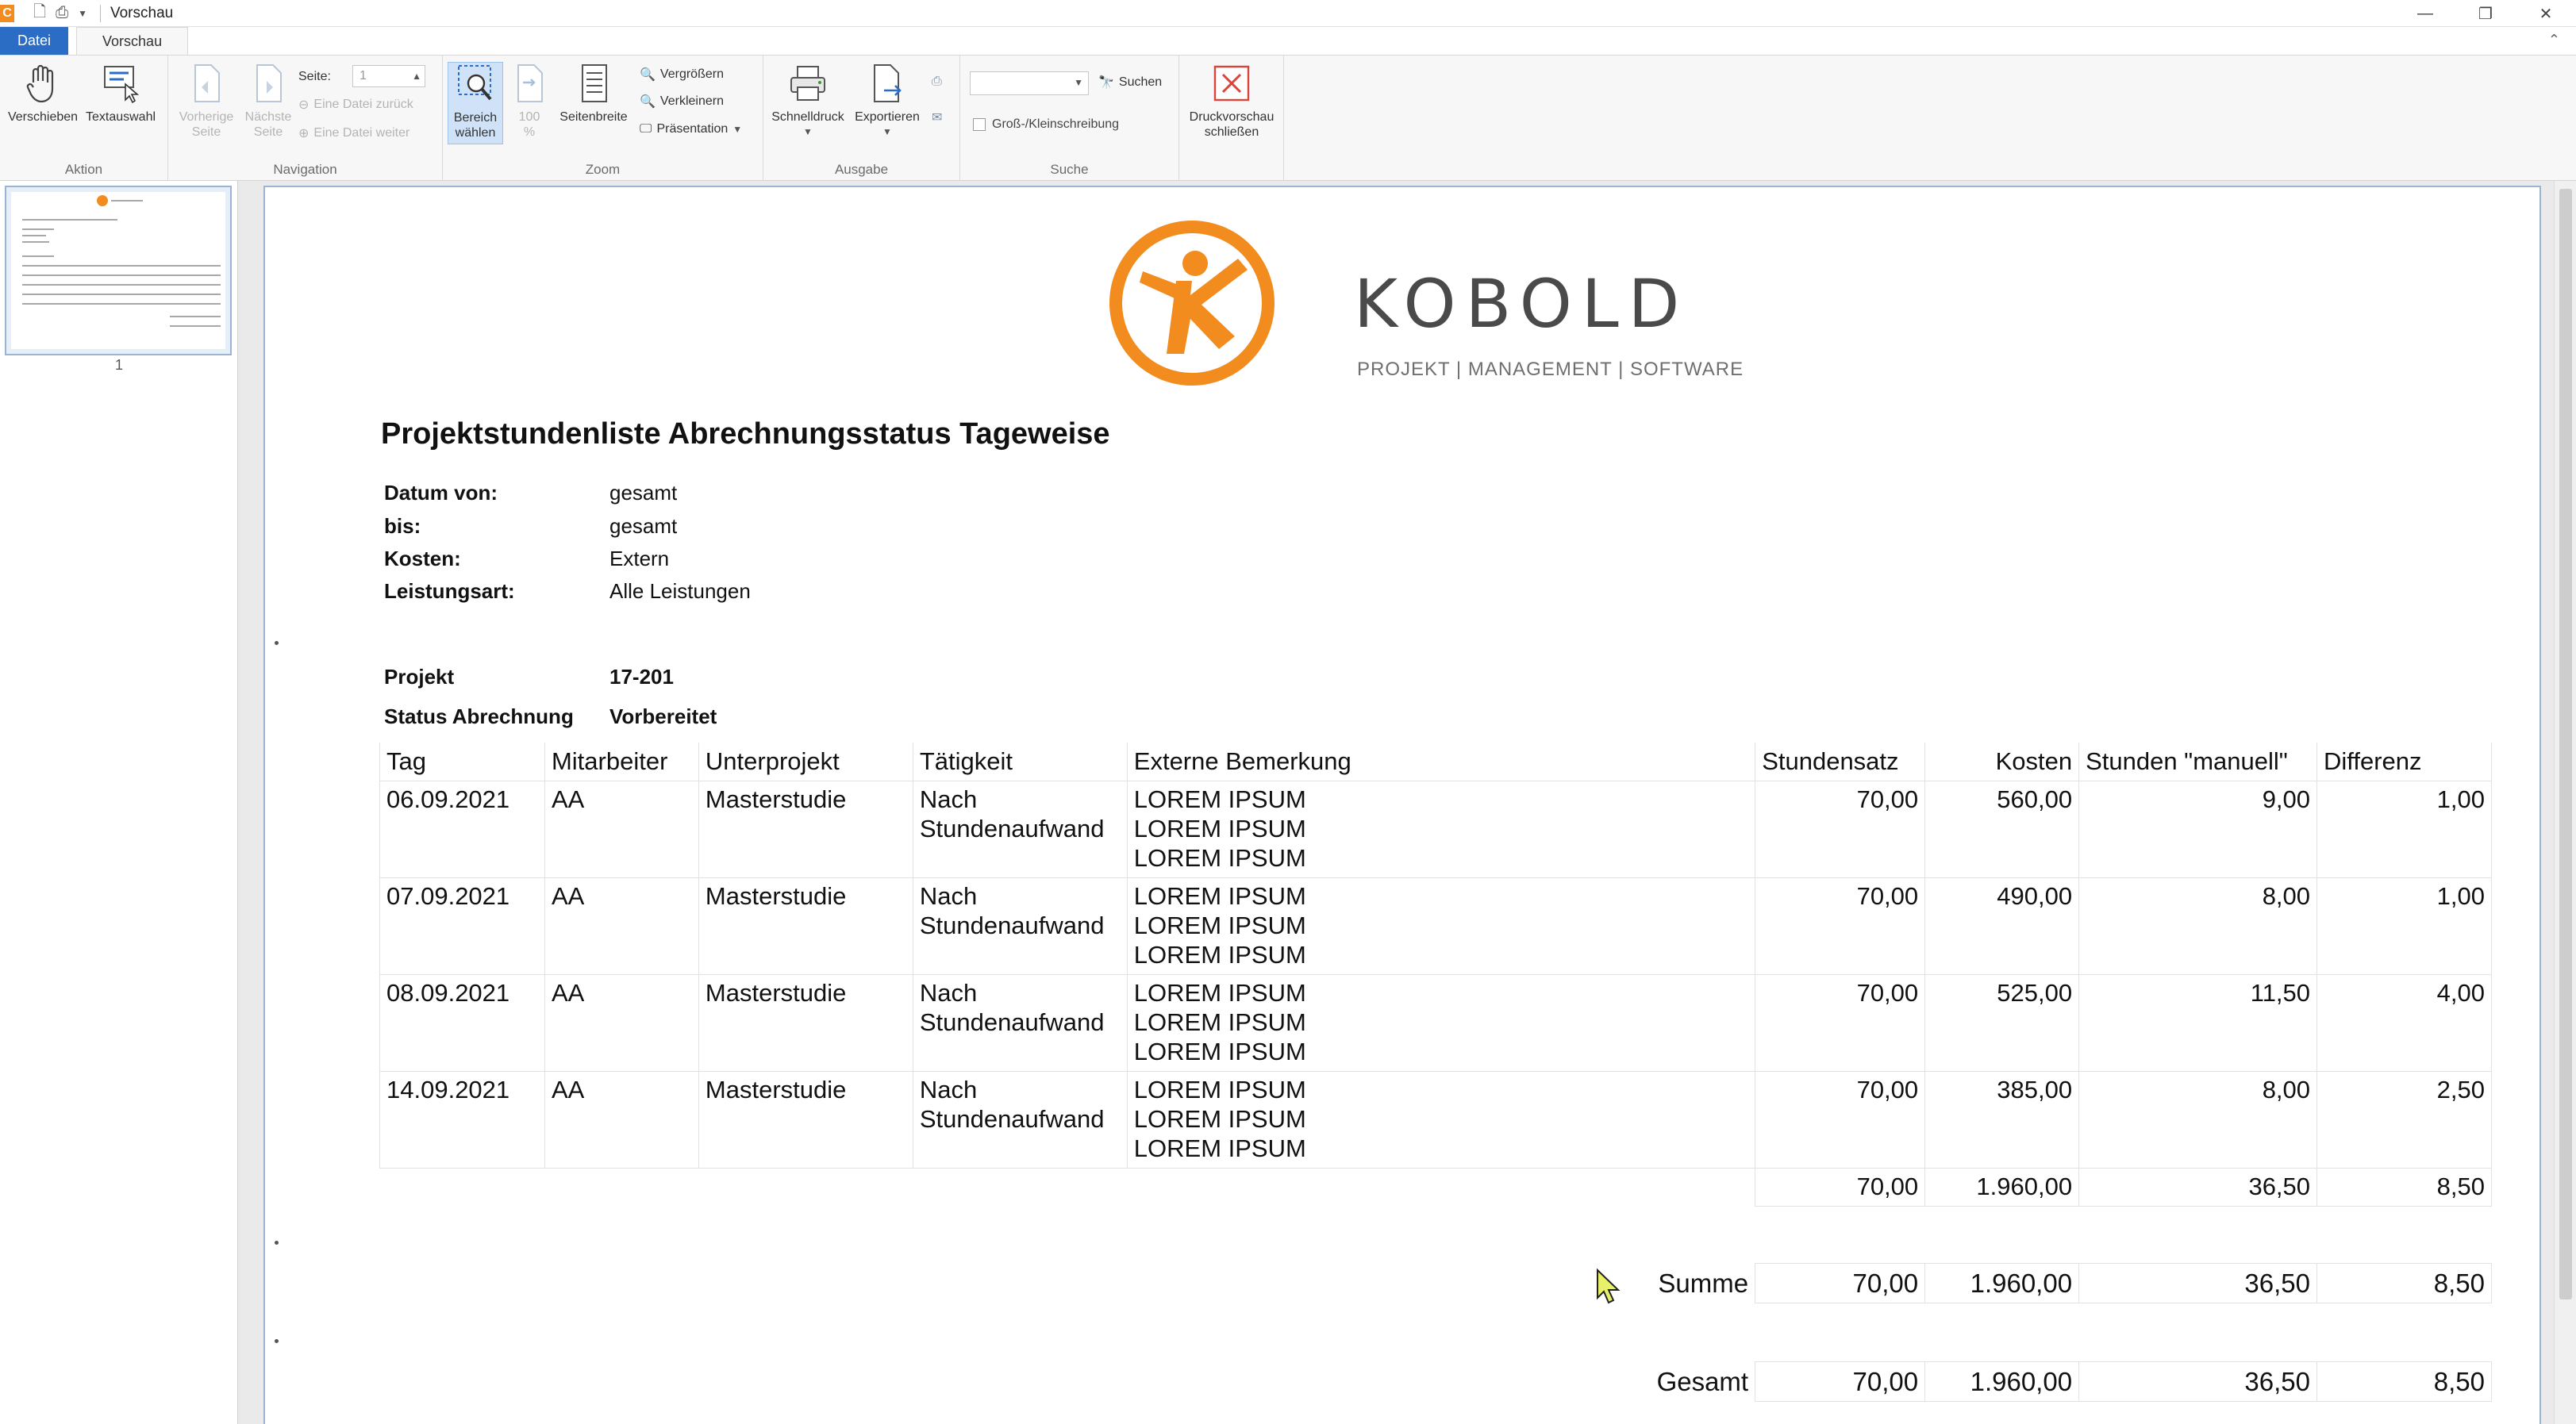  I want to click on close-preview-button: Druckvorschau schließen, so click(1231, 101).